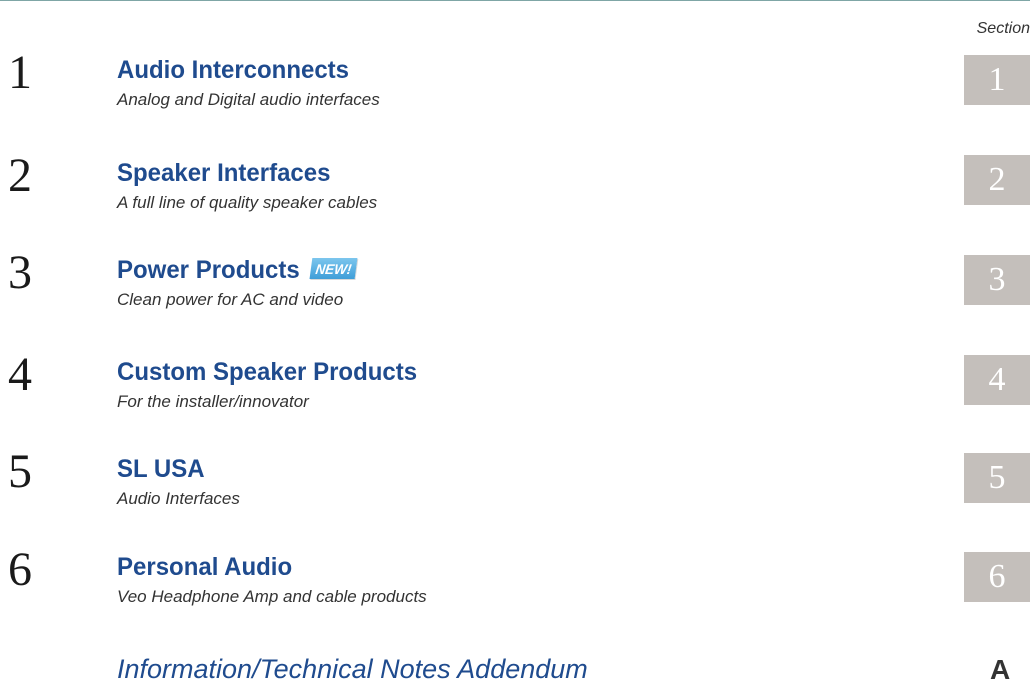 The width and height of the screenshot is (1030, 700). What do you see at coordinates (223, 173) in the screenshot?
I see `entry-title: Speaker Interfaces` at bounding box center [223, 173].